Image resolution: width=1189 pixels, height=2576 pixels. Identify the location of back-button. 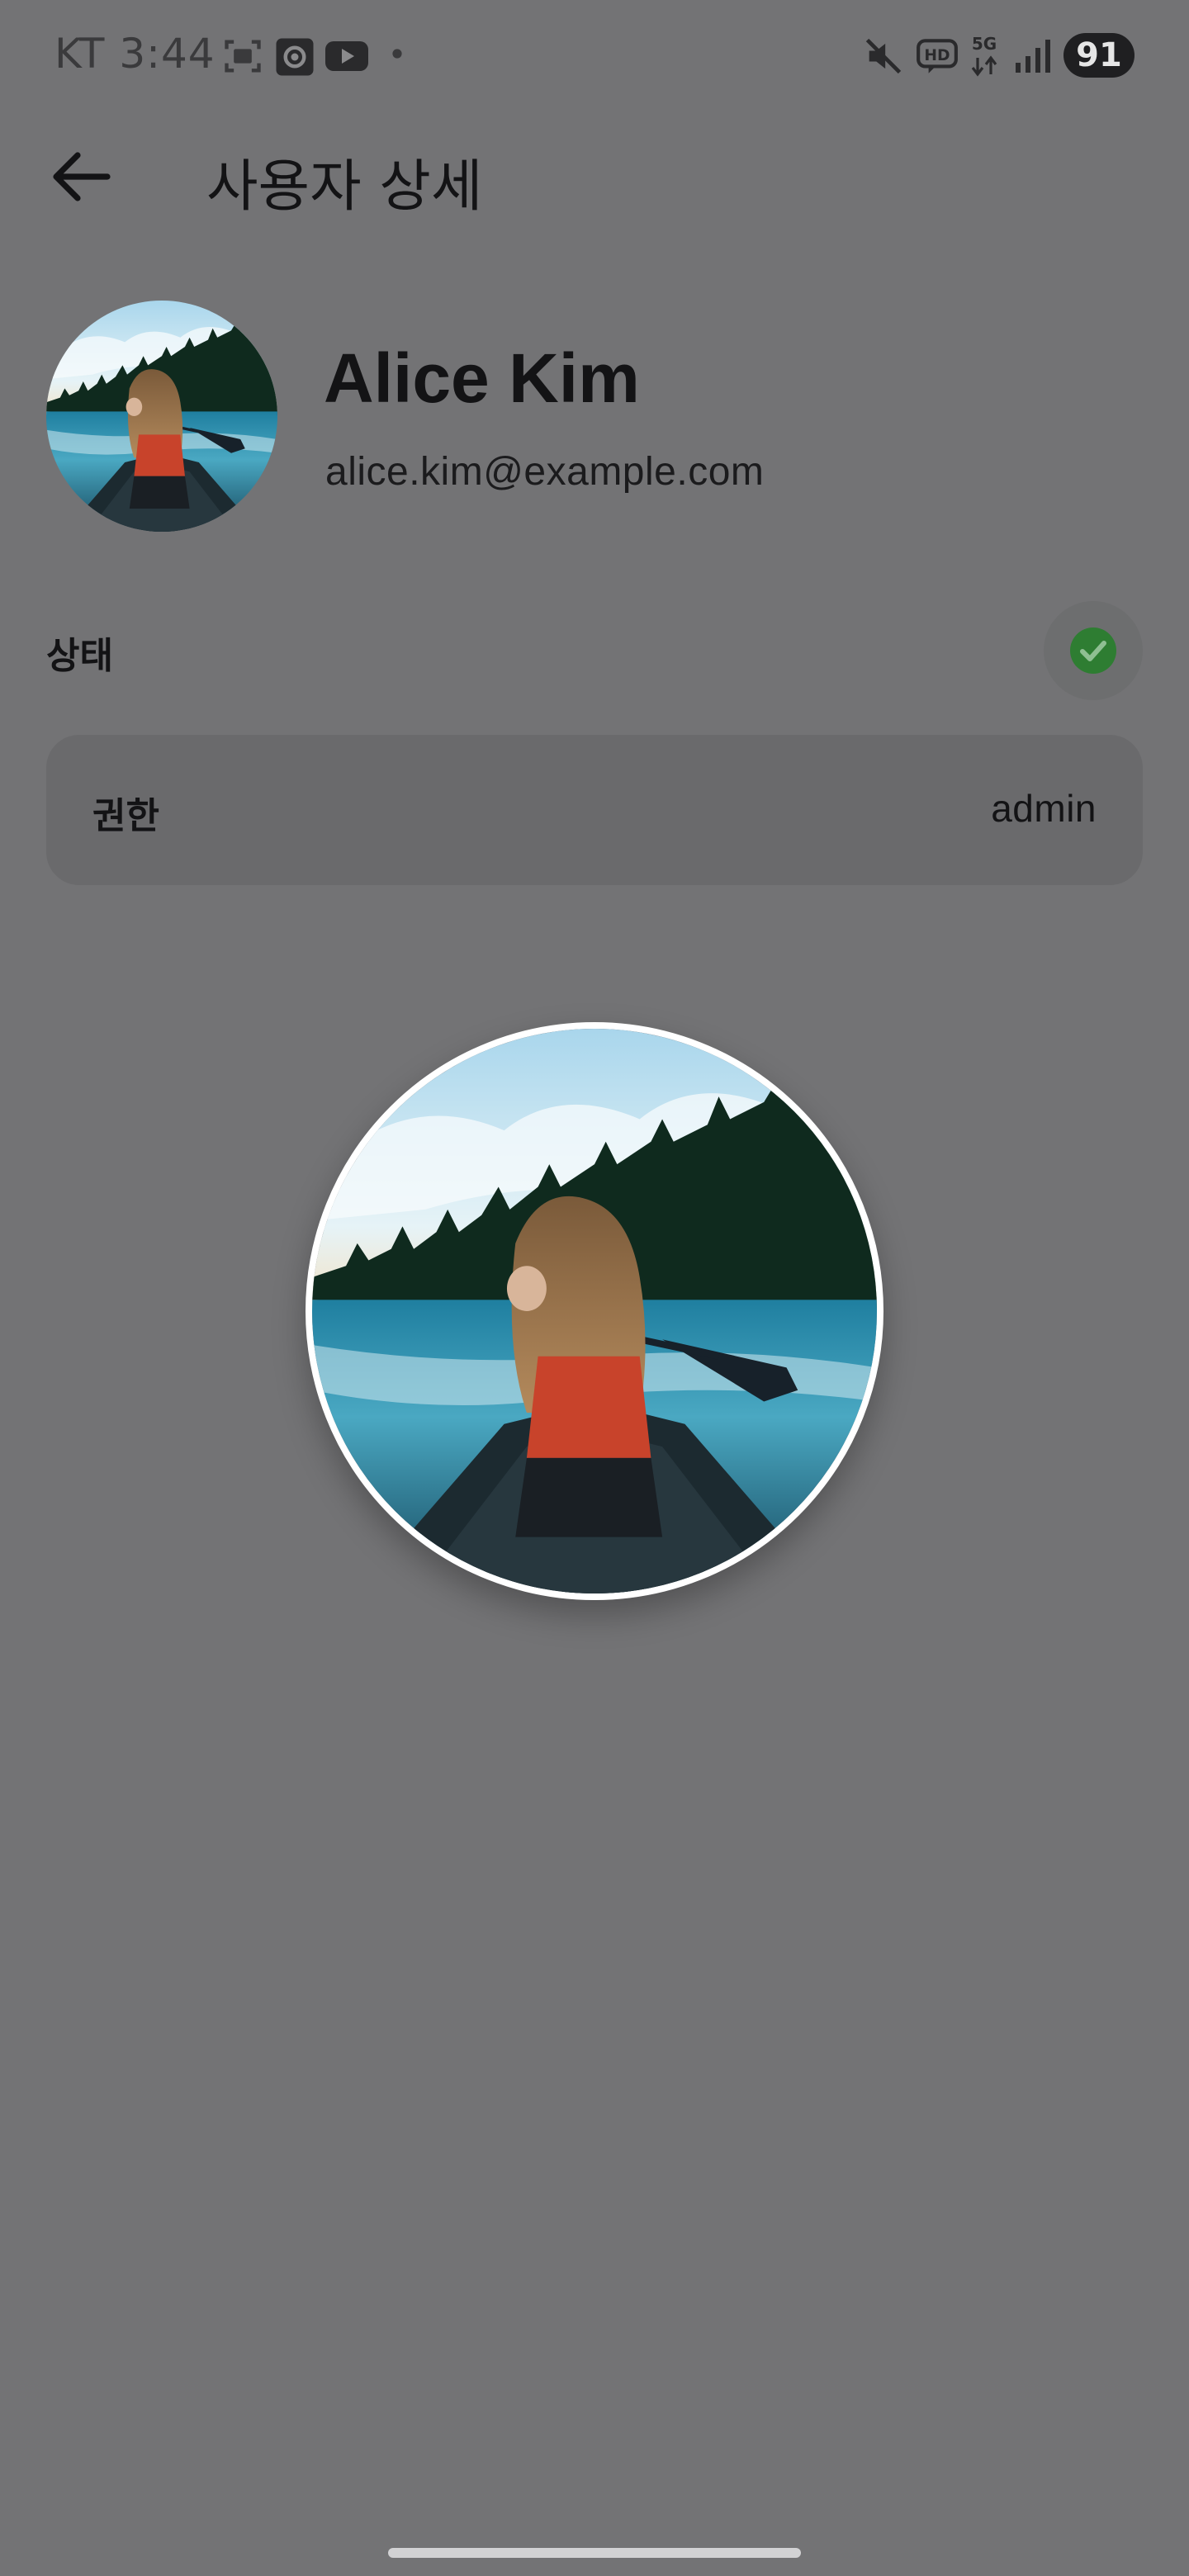
(81, 176).